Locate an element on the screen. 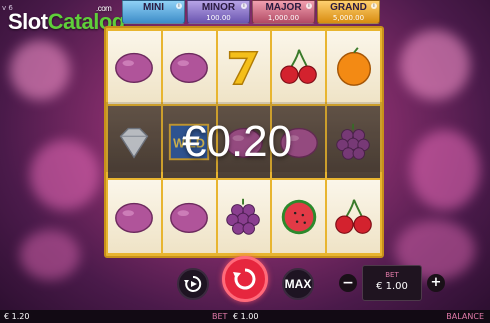  autoplay-button is located at coordinates (193, 284).